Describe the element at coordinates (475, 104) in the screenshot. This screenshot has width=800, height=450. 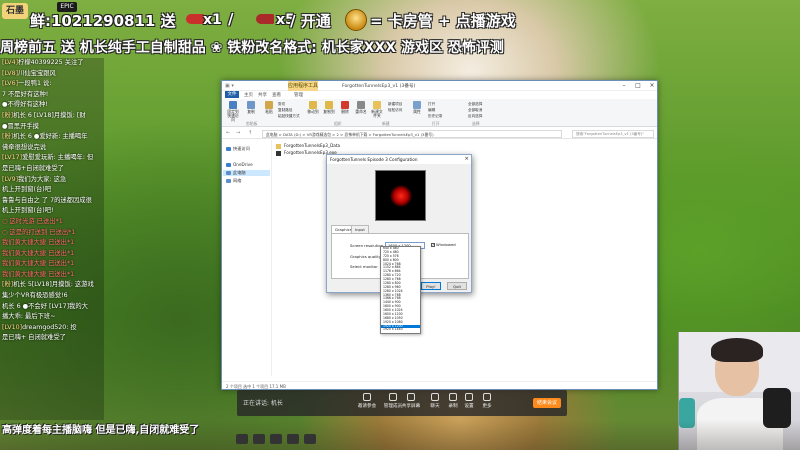
I see `ribbon-small-button: 全部选择` at that location.